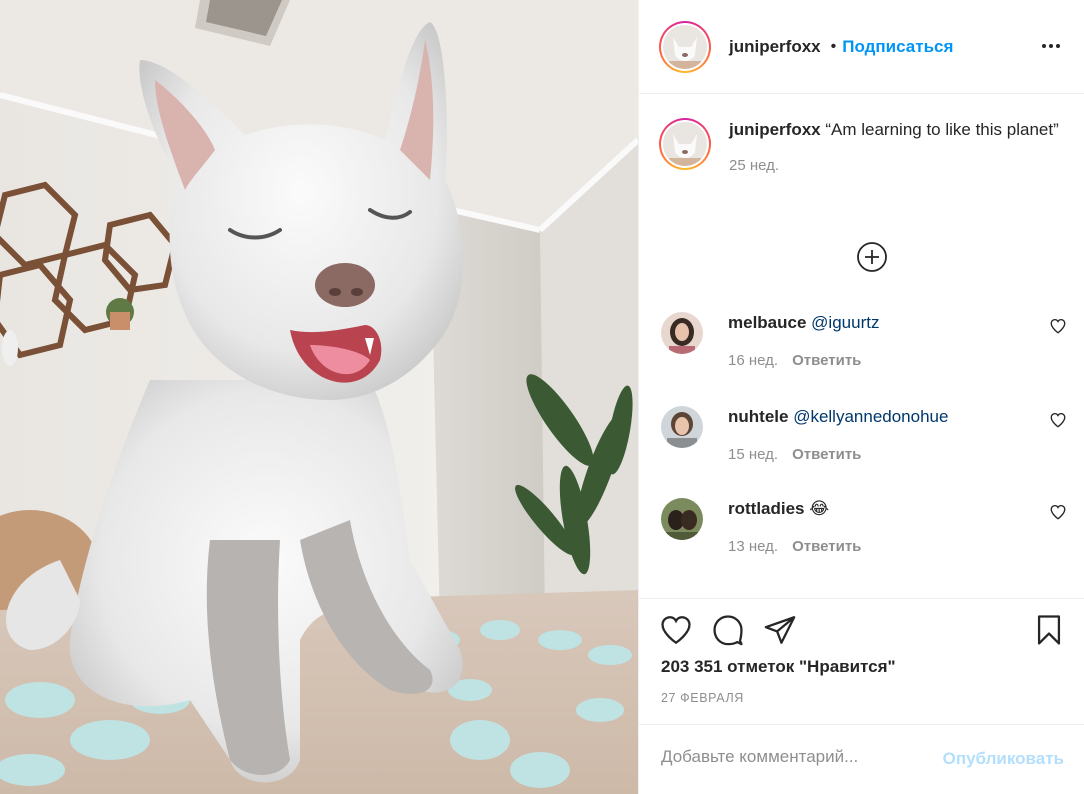 This screenshot has height=794, width=1084. I want to click on comment-username: rottladies, so click(766, 508).